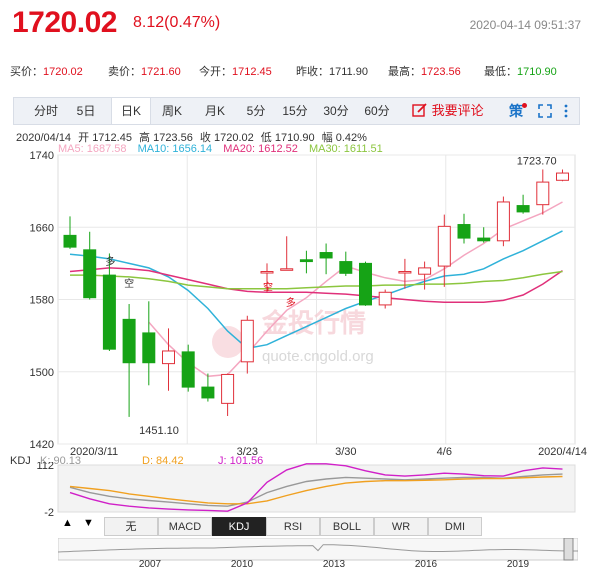  I want to click on period-tab-bar: 分时 5日 日K 周K 月K 5分 15分 30分 60分 我要评论 策, so click(296, 111).